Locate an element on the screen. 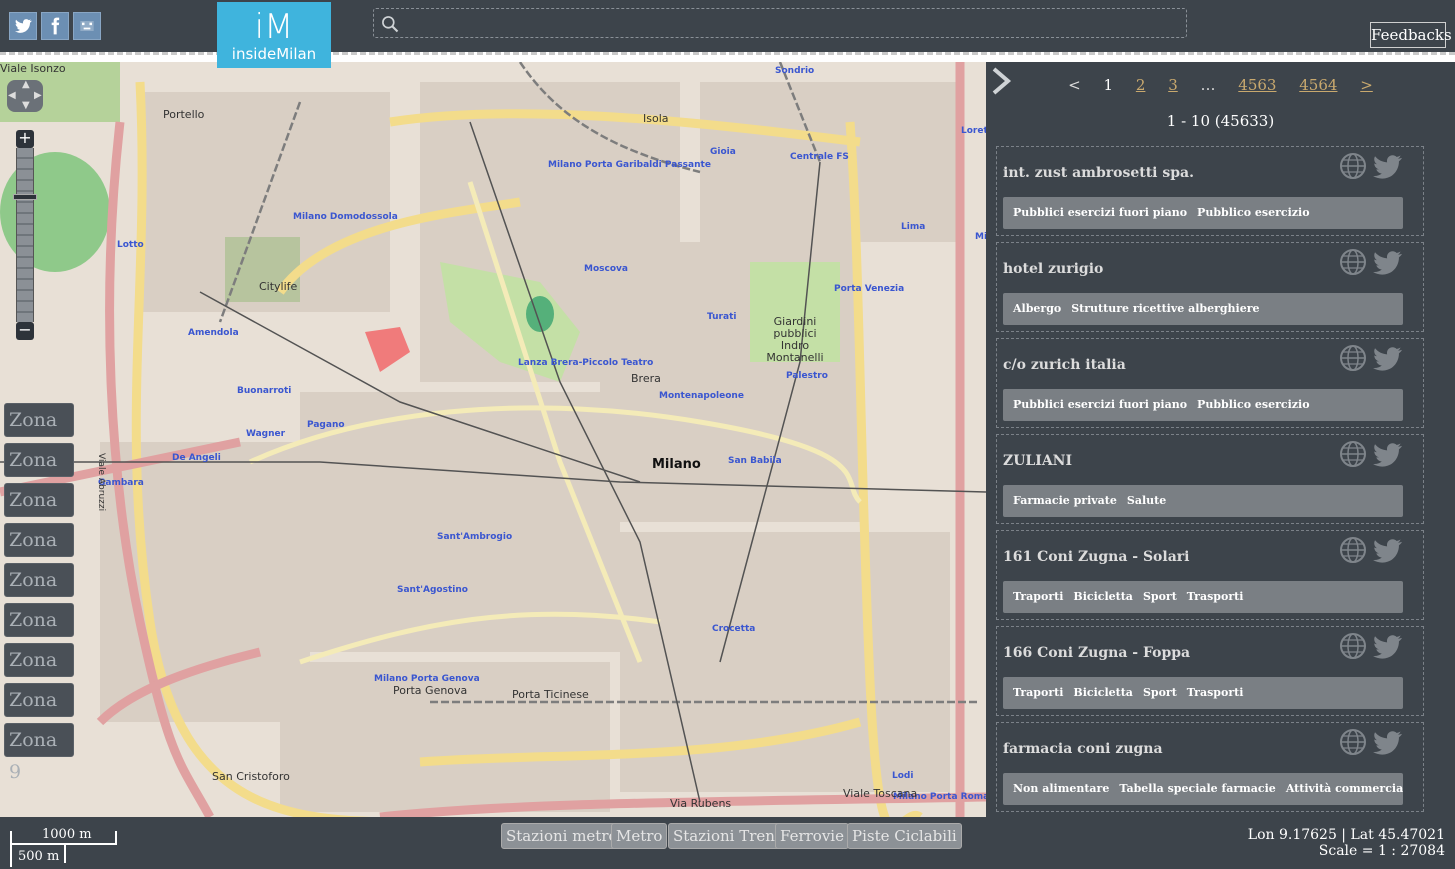  zone-button-7: Zona 7 is located at coordinates (39, 673).